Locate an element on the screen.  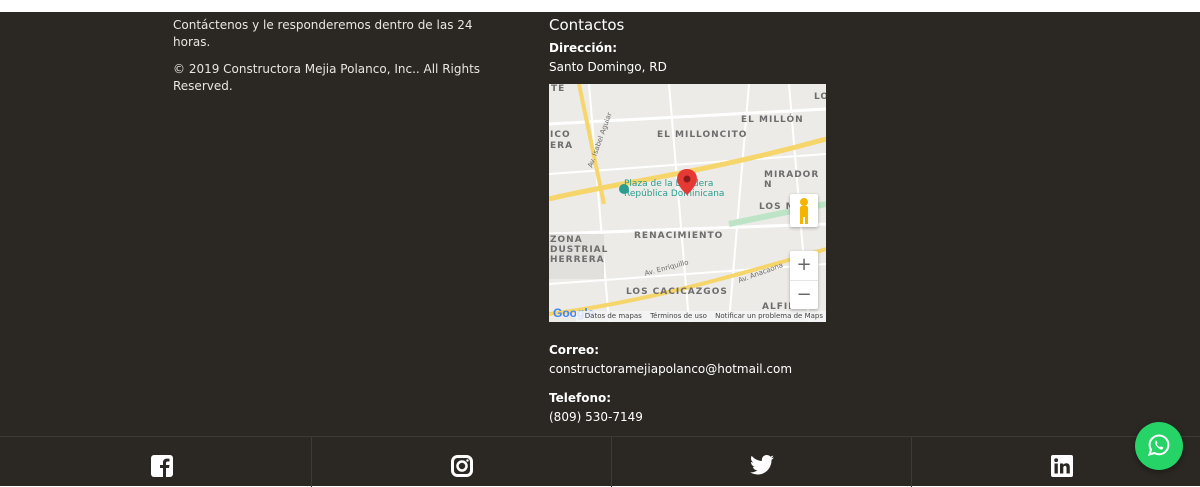
zoom-in-button: + is located at coordinates (804, 265).